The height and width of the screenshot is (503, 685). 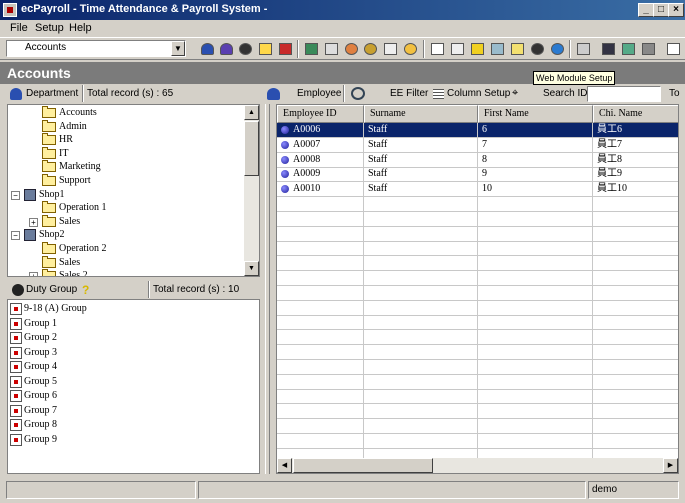 What do you see at coordinates (478, 93) in the screenshot?
I see `column-setup-button: Column Setup` at bounding box center [478, 93].